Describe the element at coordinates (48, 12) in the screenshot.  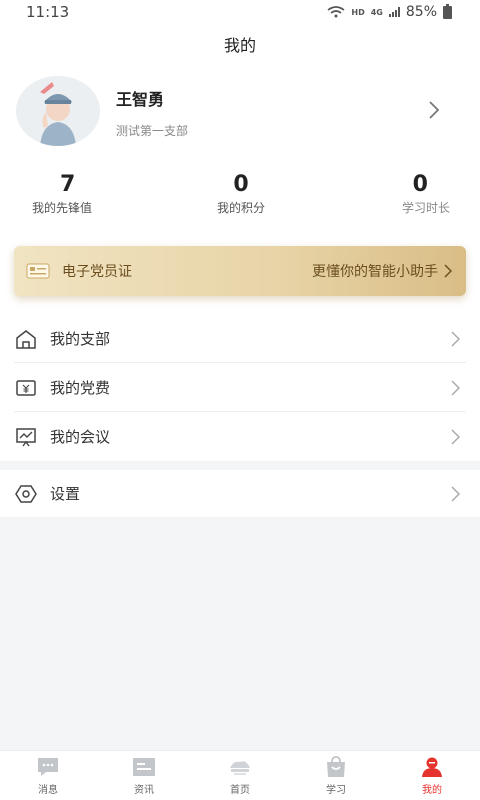
I see `status-time: 11:13` at that location.